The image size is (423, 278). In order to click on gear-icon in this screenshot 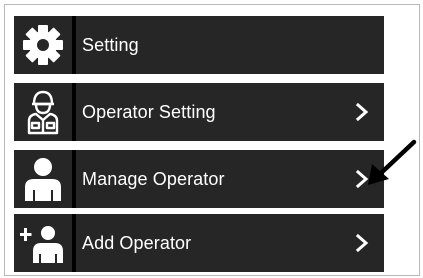, I will do `click(43, 45)`.